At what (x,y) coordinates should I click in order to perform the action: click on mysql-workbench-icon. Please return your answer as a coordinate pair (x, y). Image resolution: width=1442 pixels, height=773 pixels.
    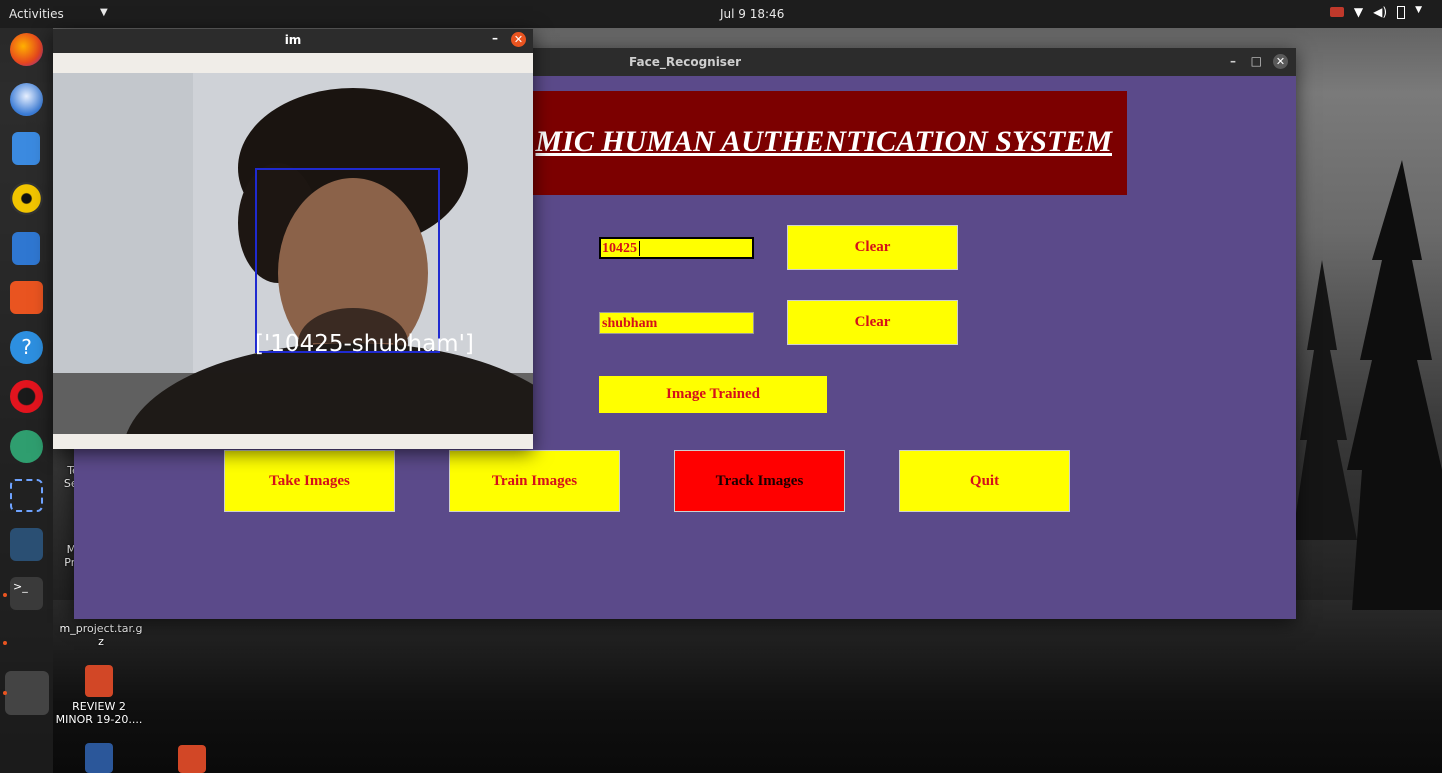
    Looking at the image, I should click on (26, 544).